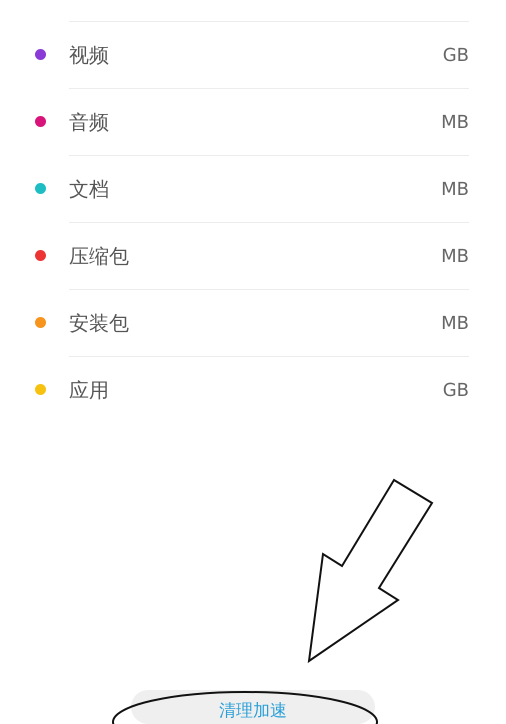 The height and width of the screenshot is (724, 506). I want to click on category-label: 视频, so click(89, 55).